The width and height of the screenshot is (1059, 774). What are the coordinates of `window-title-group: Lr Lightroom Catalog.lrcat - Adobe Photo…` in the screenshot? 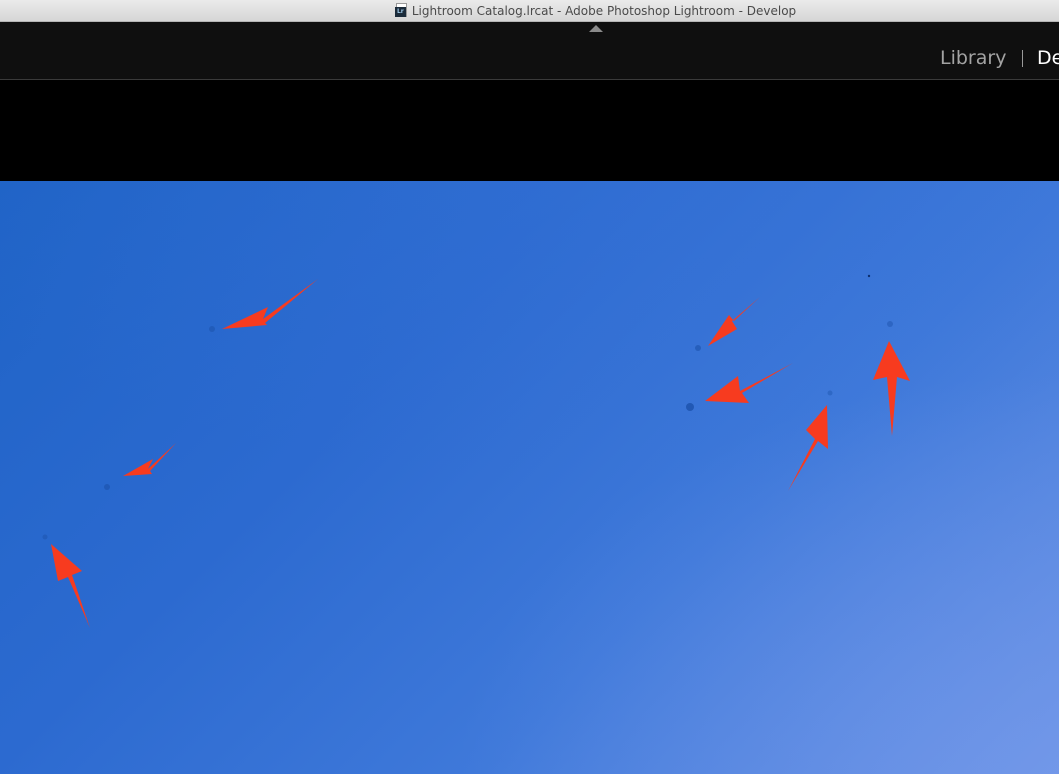 It's located at (595, 10).